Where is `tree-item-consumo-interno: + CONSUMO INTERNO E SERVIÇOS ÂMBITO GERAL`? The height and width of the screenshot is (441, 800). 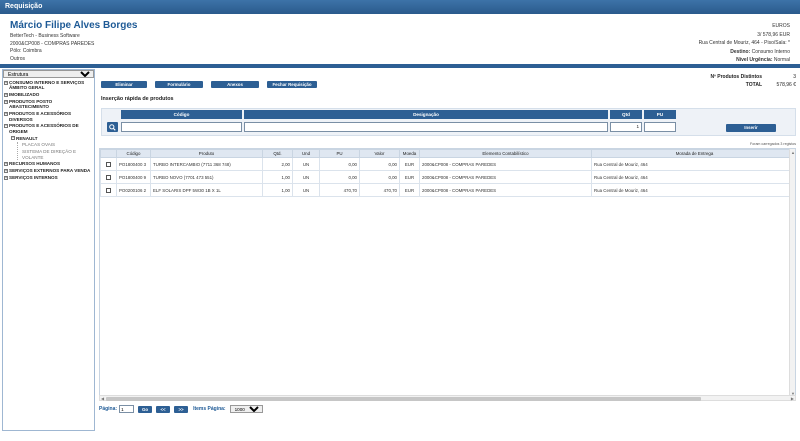
tree-item-consumo-interno: + CONSUMO INTERNO E SERVIÇOS ÂMBITO GERAL is located at coordinates (48, 85).